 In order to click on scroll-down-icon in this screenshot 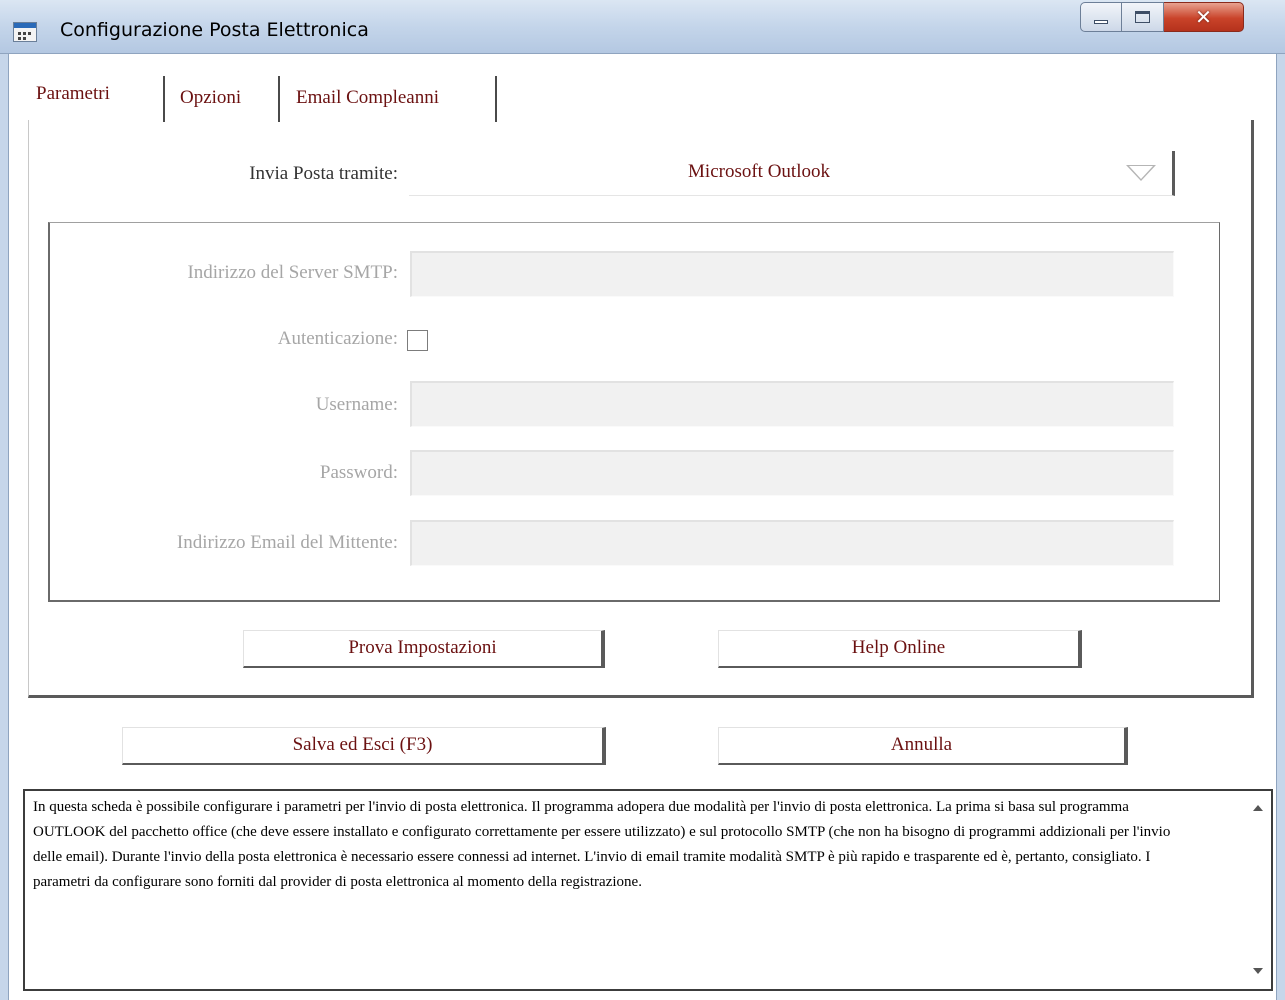, I will do `click(1258, 971)`.